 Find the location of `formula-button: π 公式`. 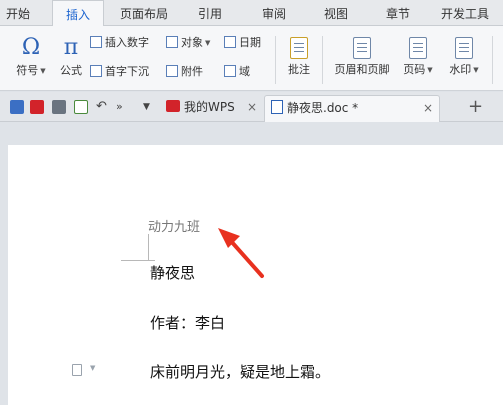

formula-button: π 公式 is located at coordinates (71, 56).